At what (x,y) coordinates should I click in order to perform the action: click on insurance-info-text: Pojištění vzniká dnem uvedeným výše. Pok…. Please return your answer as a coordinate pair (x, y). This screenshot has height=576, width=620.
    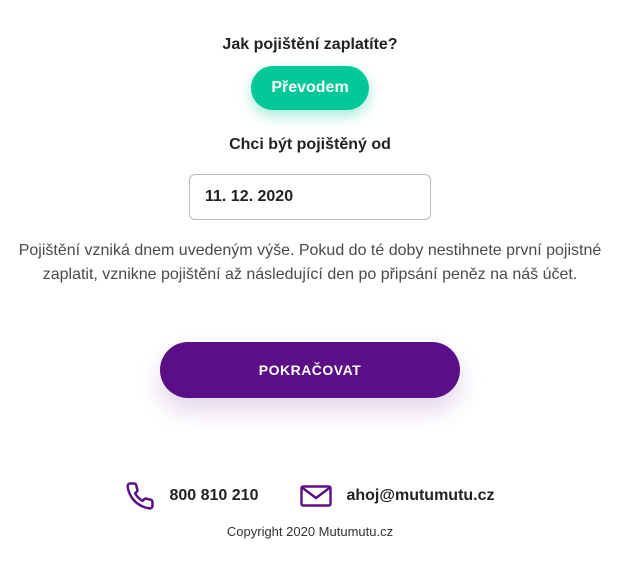
    Looking at the image, I should click on (310, 262).